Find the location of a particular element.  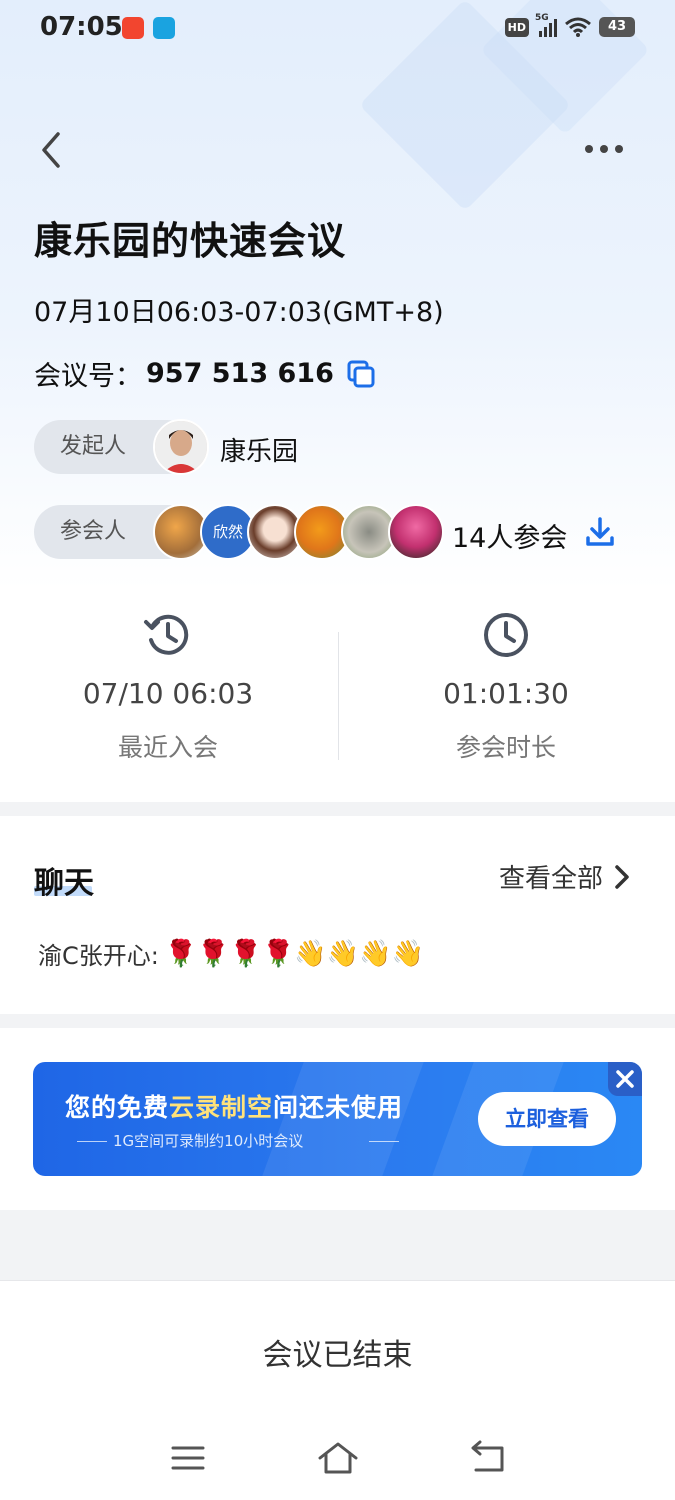

participants-count: 14人参会 is located at coordinates (509, 535).